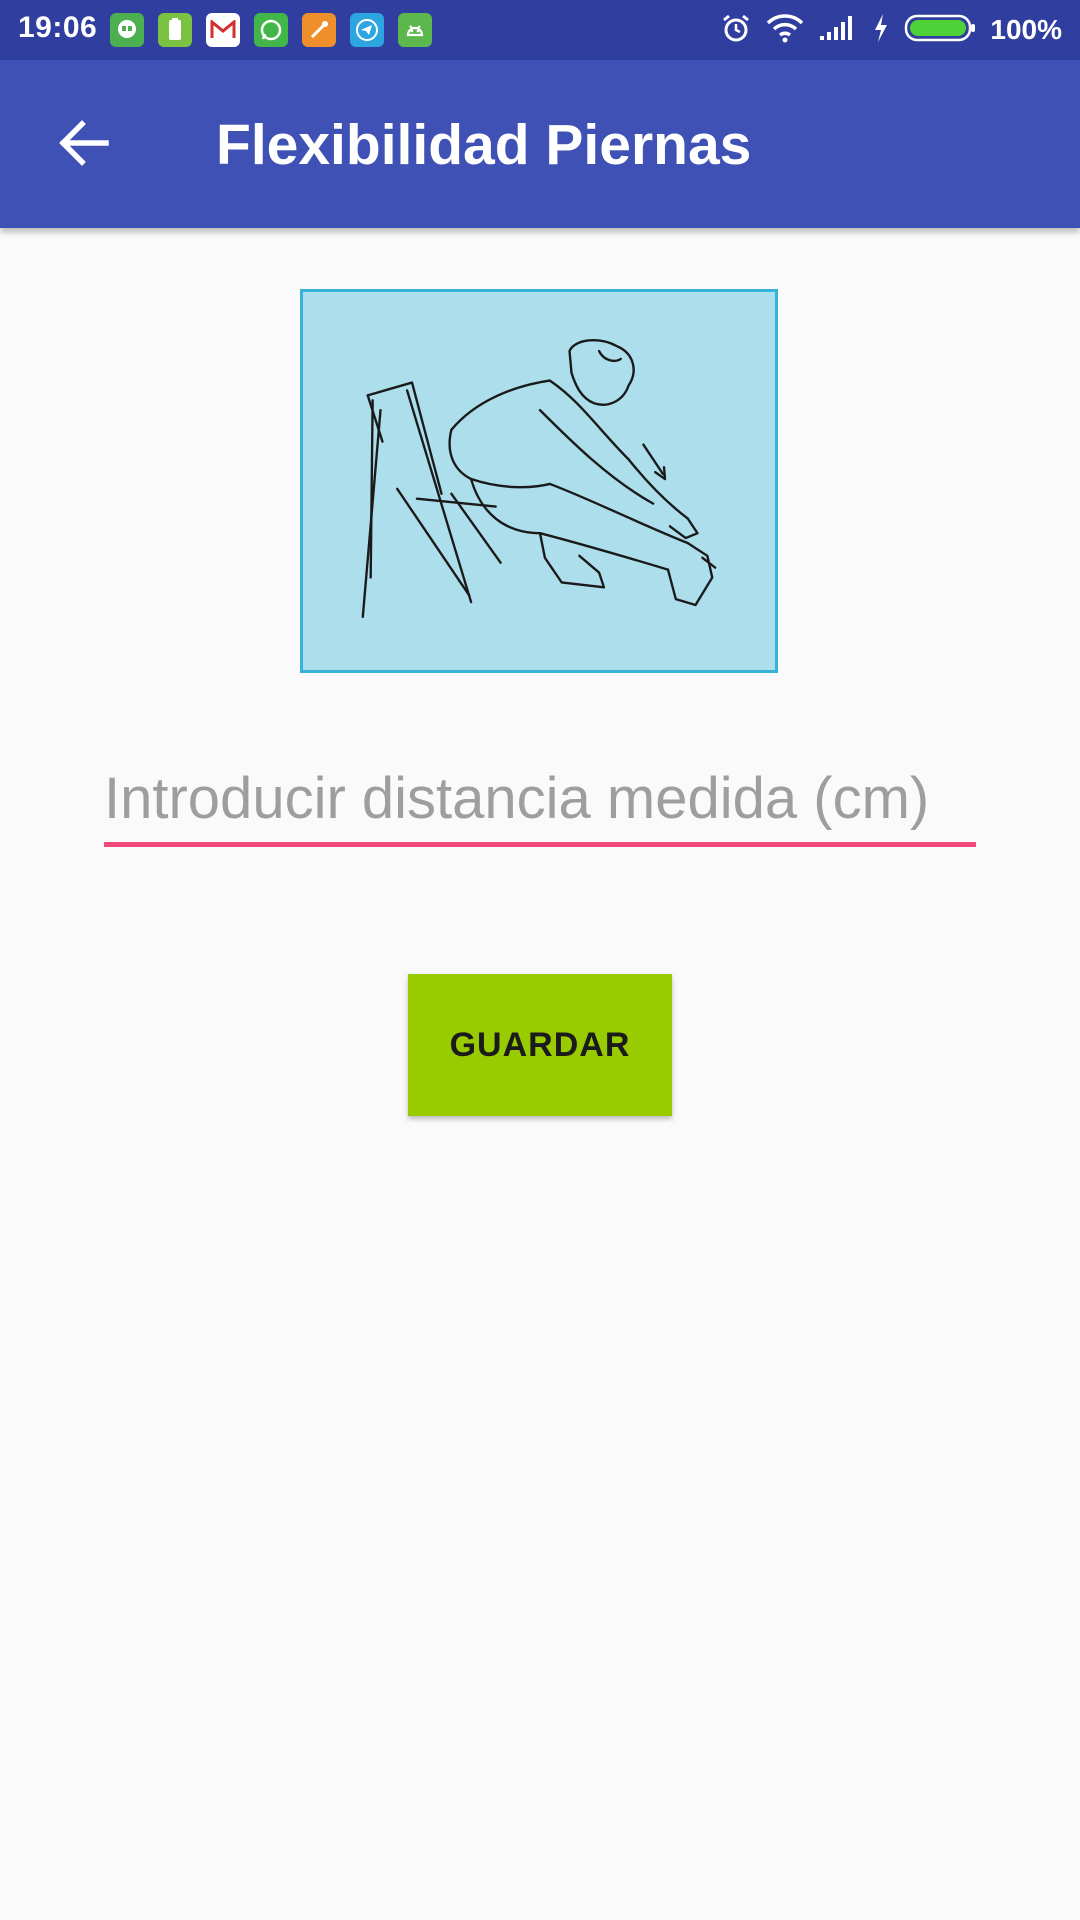  I want to click on signal-icon, so click(838, 30).